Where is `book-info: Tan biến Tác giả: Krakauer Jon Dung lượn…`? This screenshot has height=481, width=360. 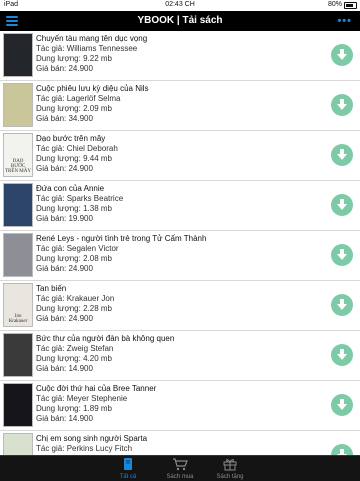 book-info: Tan biến Tác giả: Krakauer Jon Dung lượn… is located at coordinates (181, 303).